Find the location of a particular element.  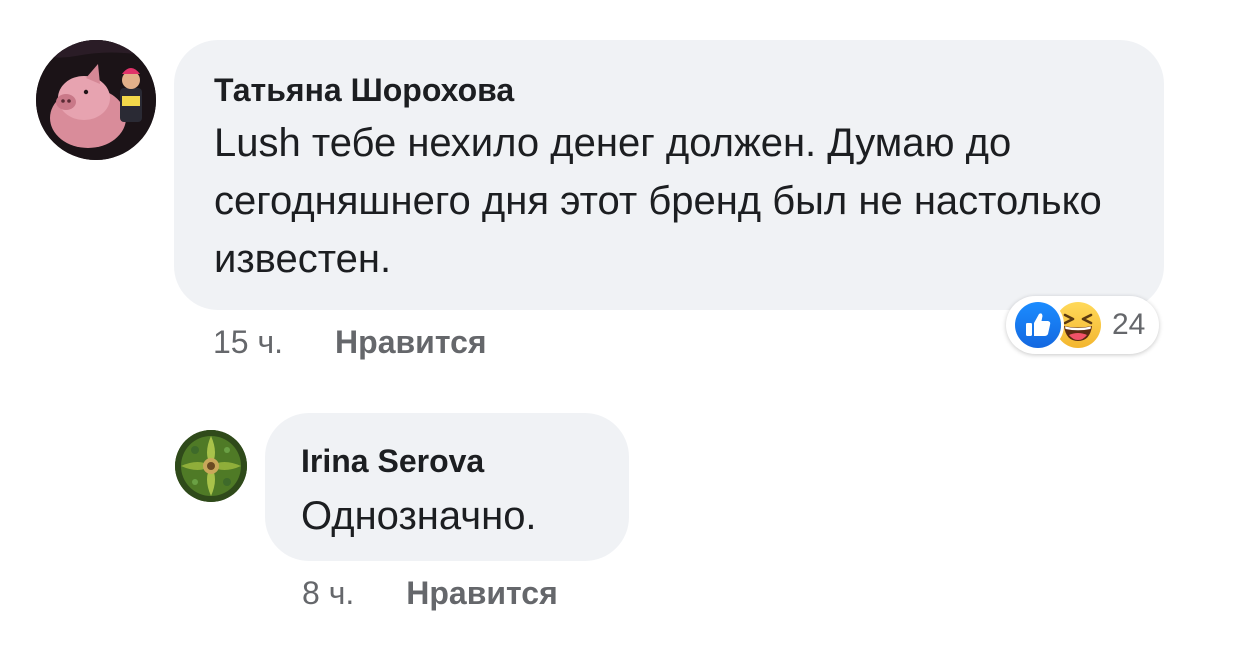

reply-text: Однозначно. is located at coordinates (419, 516).